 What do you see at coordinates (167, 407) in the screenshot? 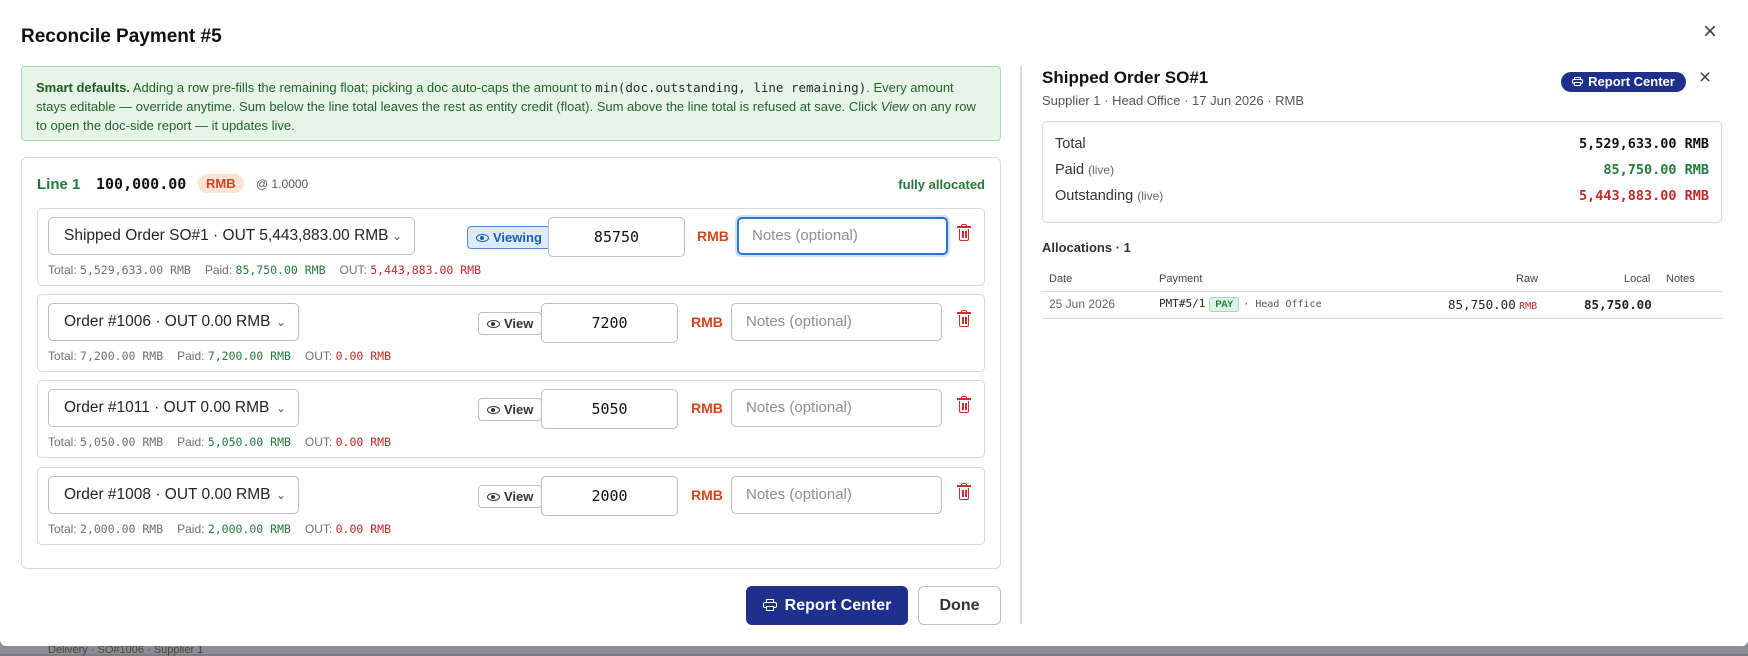
I see `doc-select-value: Order #1011 · OUT 0.00 RMB` at bounding box center [167, 407].